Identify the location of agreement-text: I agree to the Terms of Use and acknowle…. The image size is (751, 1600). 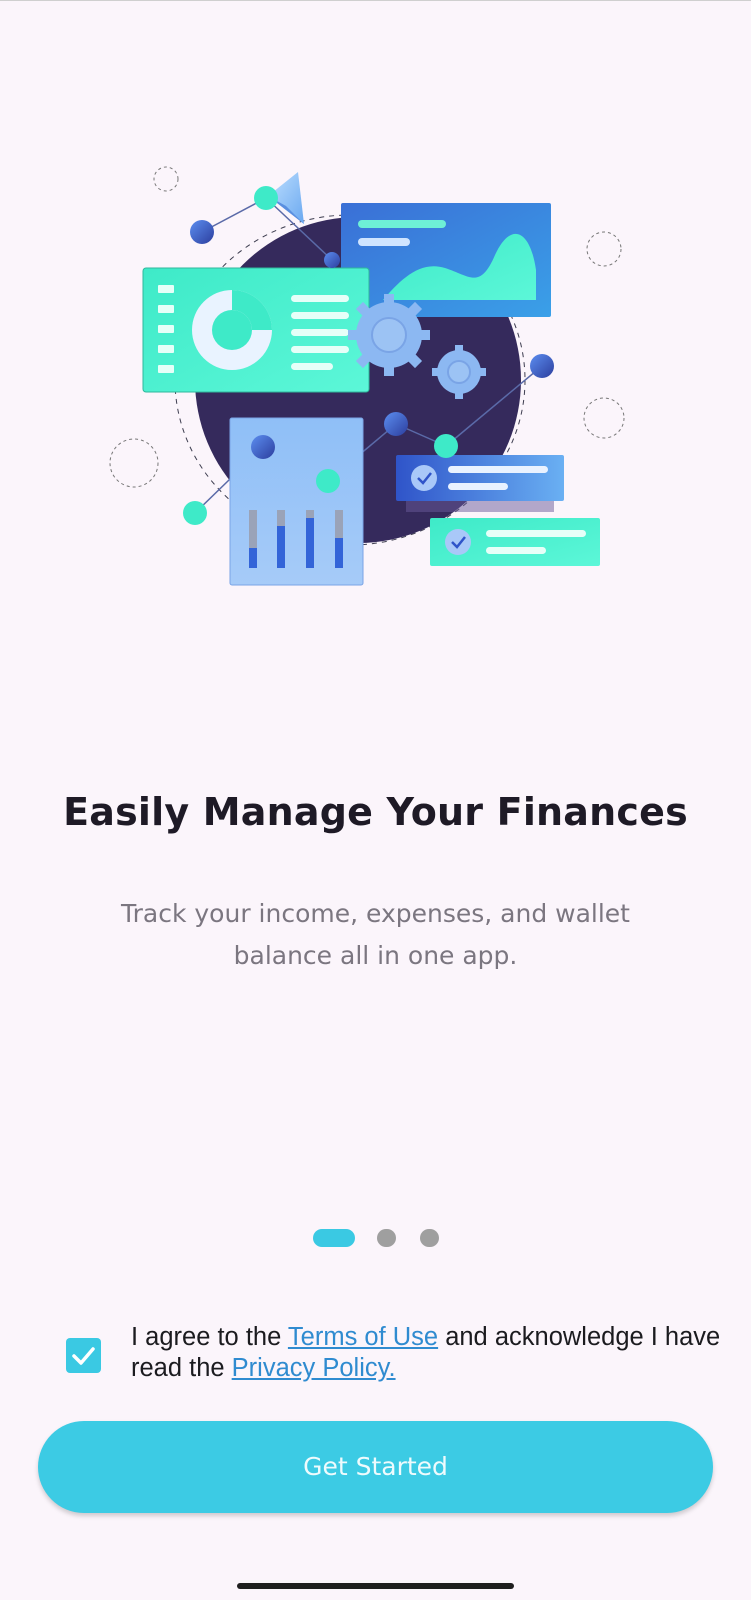
(426, 1353).